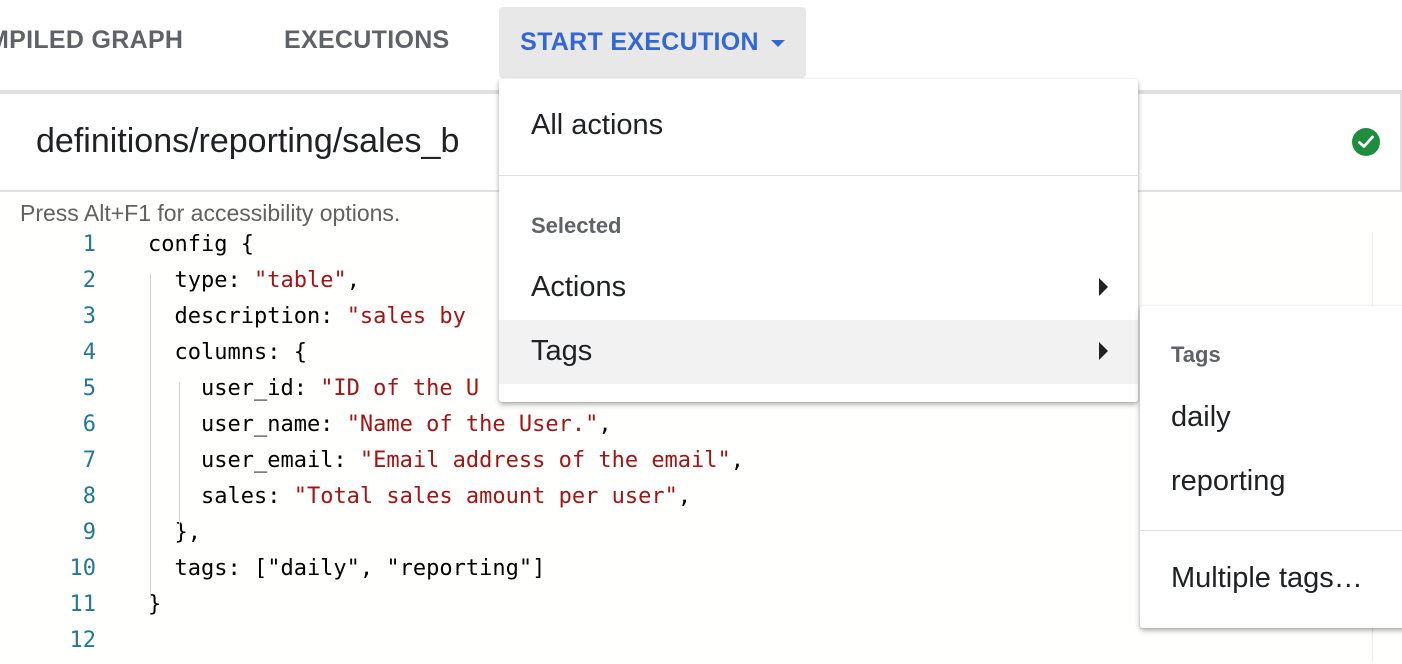 The image size is (1402, 664). I want to click on code-text: type: "table",, so click(254, 280).